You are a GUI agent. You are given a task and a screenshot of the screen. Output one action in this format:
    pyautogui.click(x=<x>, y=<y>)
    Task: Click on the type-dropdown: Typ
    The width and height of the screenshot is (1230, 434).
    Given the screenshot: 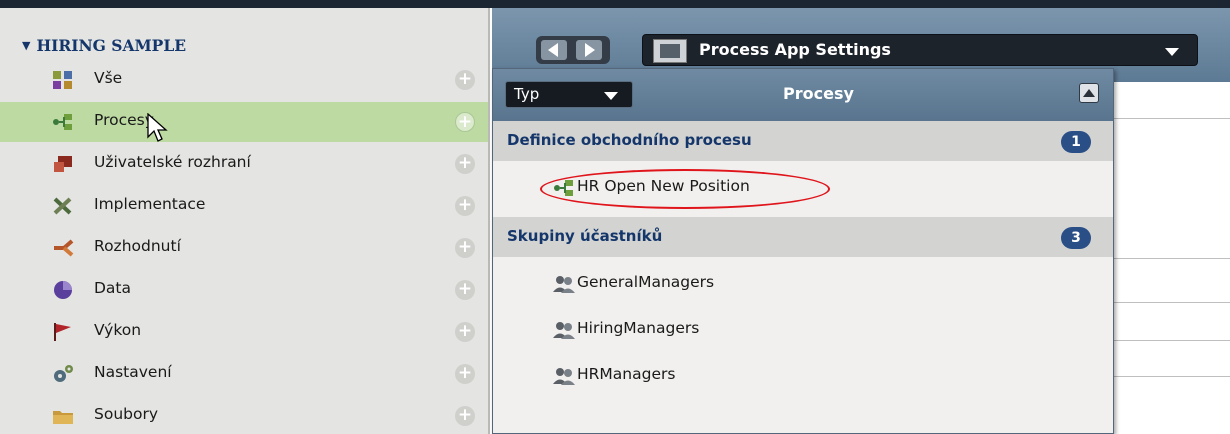 What is the action you would take?
    pyautogui.click(x=569, y=94)
    